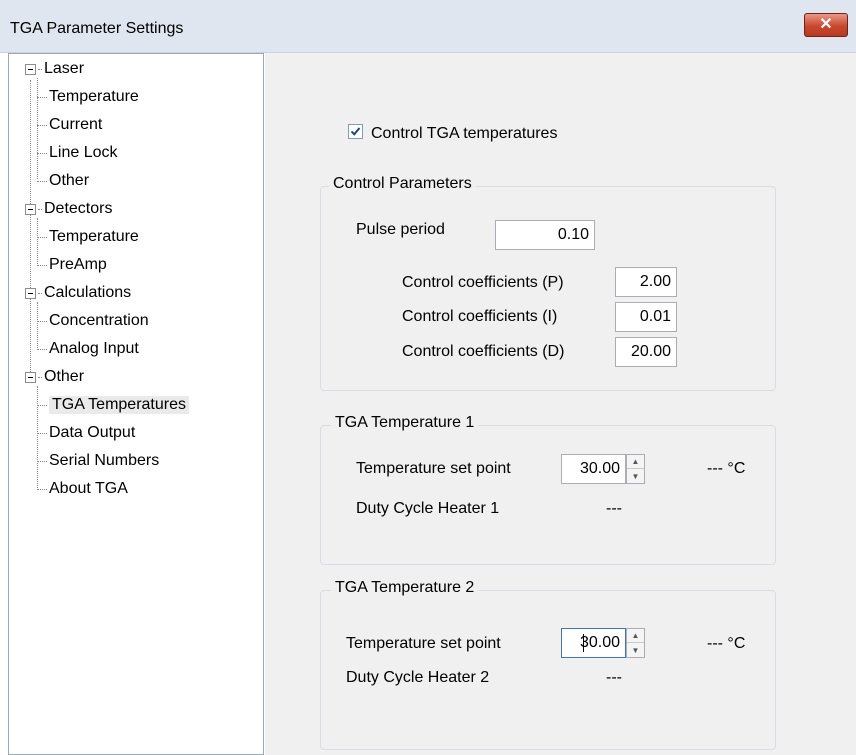  Describe the element at coordinates (402, 184) in the screenshot. I see `group-legend: Control Parameters` at that location.